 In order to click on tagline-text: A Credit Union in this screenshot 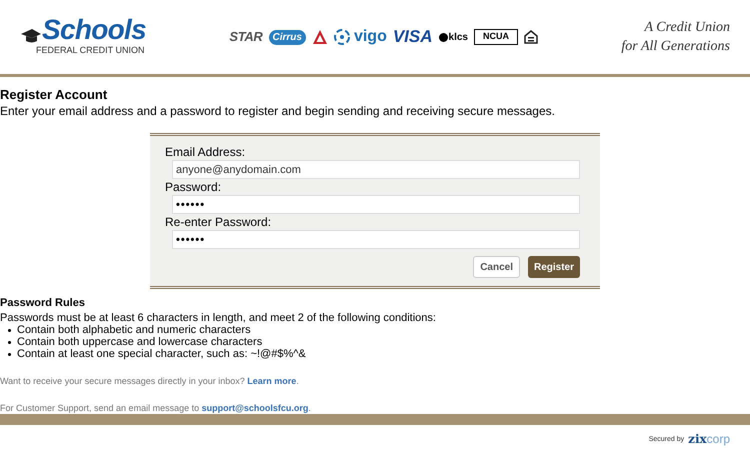, I will do `click(687, 28)`.